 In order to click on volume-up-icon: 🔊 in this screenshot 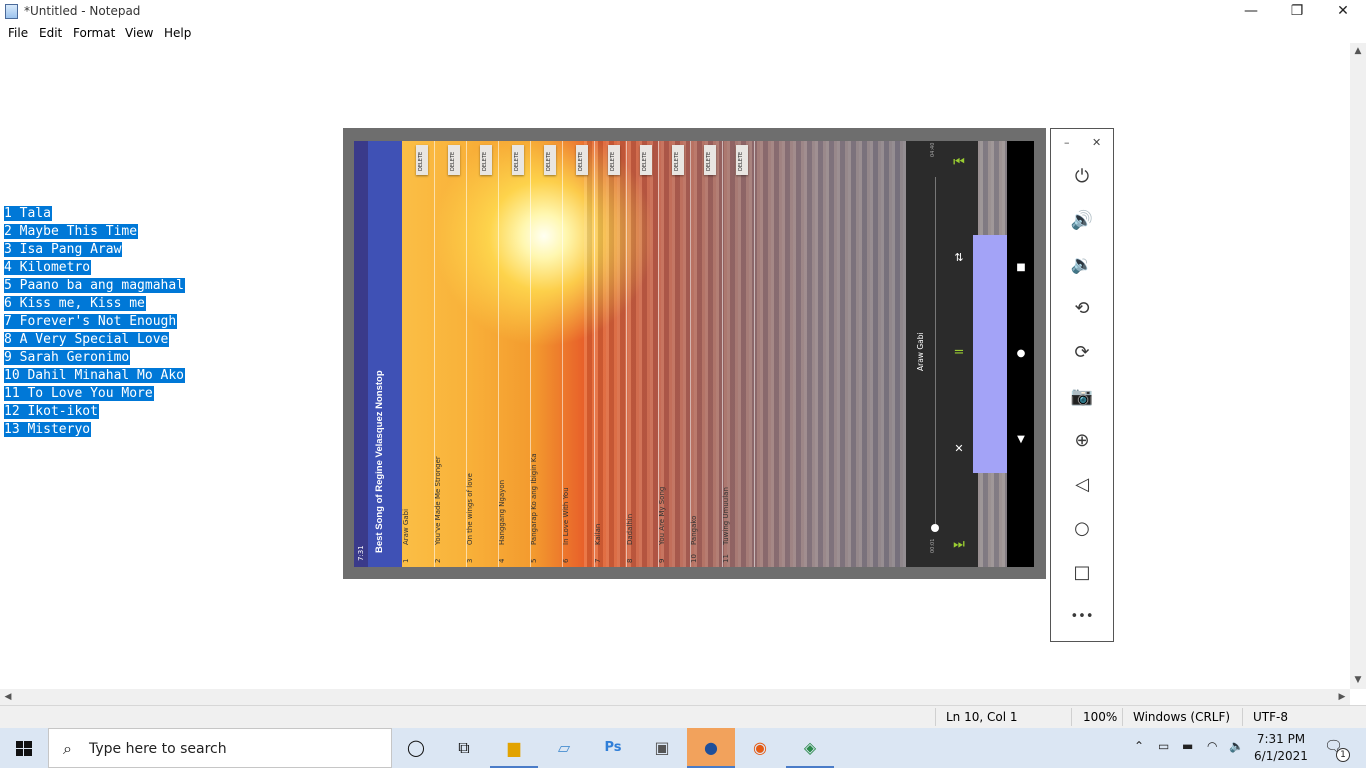, I will do `click(1082, 221)`.